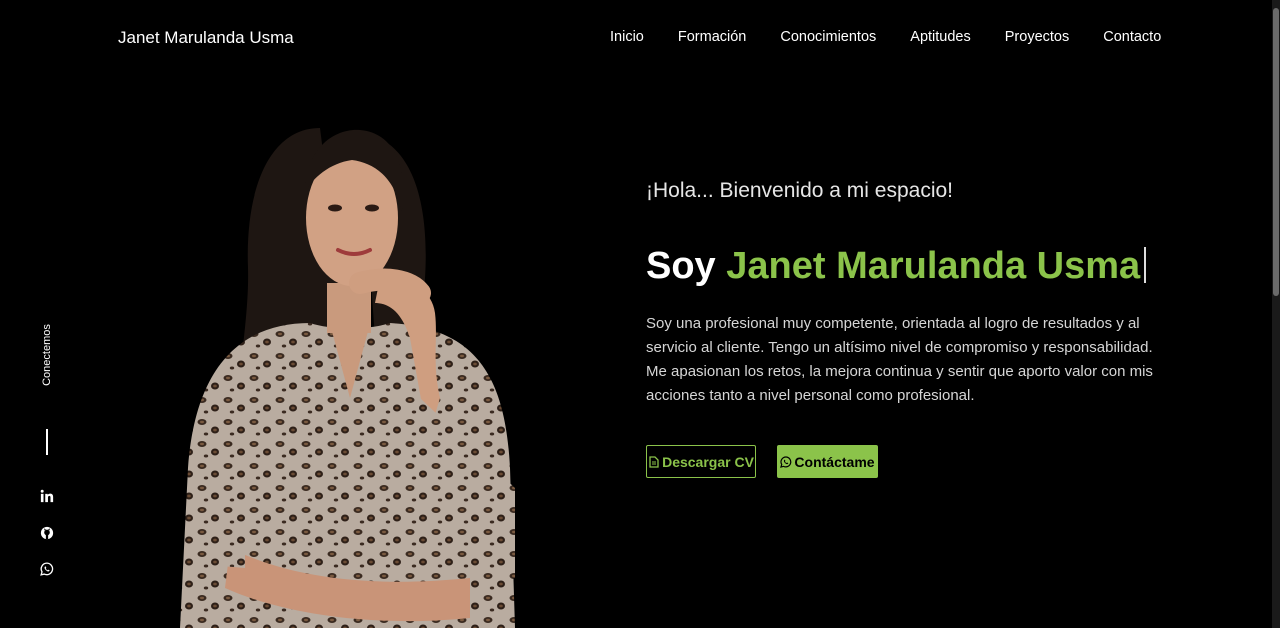 This screenshot has width=1280, height=628. Describe the element at coordinates (1145, 265) in the screenshot. I see `typing-cursor` at that location.